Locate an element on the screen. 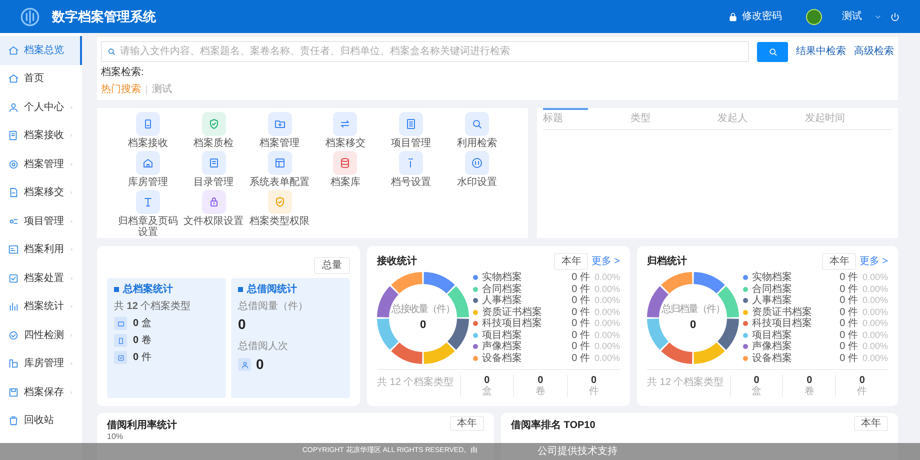 The height and width of the screenshot is (460, 920). unit-count: 0 卷 is located at coordinates (142, 341).